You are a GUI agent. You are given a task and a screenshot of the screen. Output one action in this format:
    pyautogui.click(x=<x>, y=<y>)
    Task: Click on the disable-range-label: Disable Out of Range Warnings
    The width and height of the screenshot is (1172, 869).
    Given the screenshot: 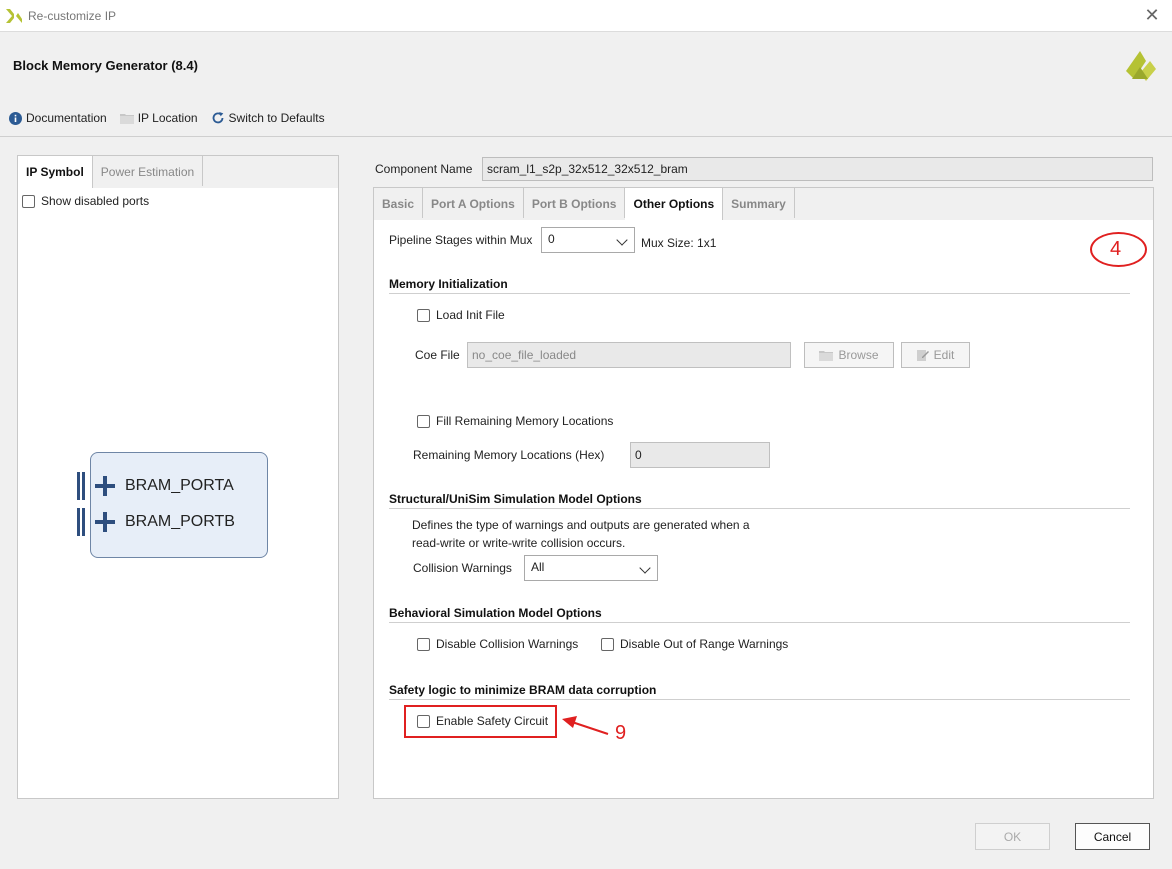 What is the action you would take?
    pyautogui.click(x=704, y=644)
    